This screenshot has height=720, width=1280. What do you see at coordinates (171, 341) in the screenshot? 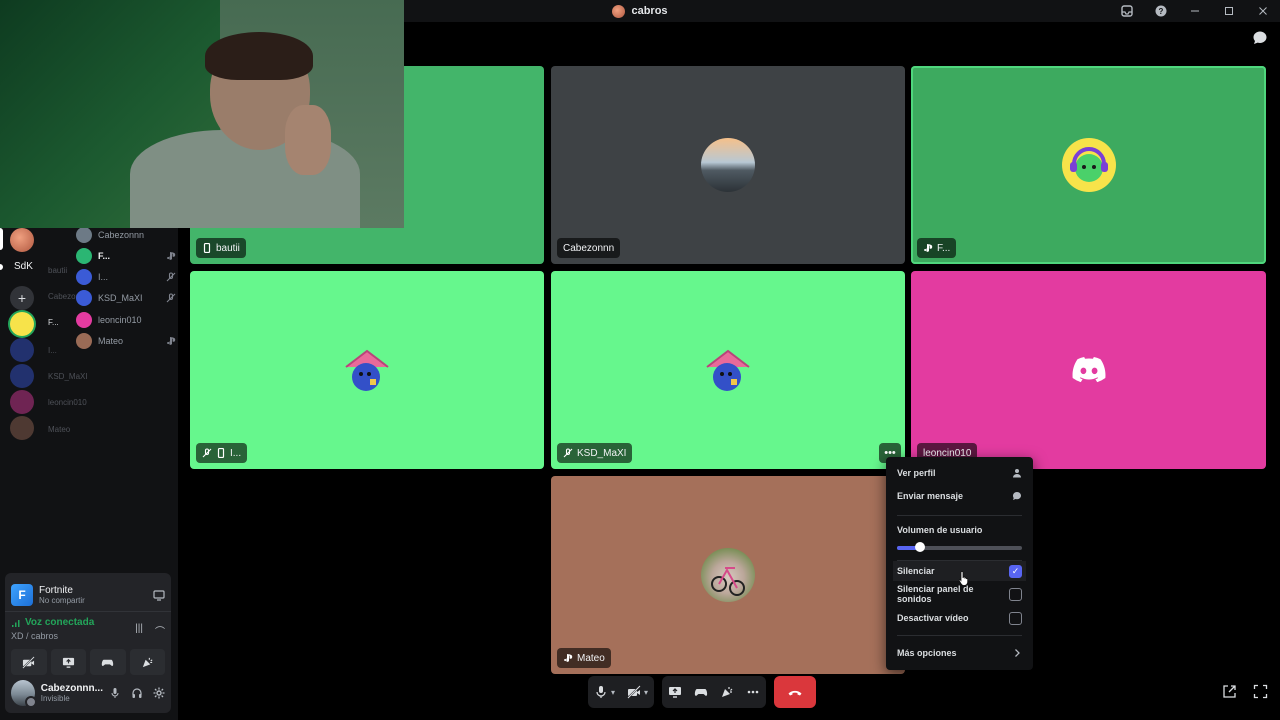
I see `playstation-icon` at bounding box center [171, 341].